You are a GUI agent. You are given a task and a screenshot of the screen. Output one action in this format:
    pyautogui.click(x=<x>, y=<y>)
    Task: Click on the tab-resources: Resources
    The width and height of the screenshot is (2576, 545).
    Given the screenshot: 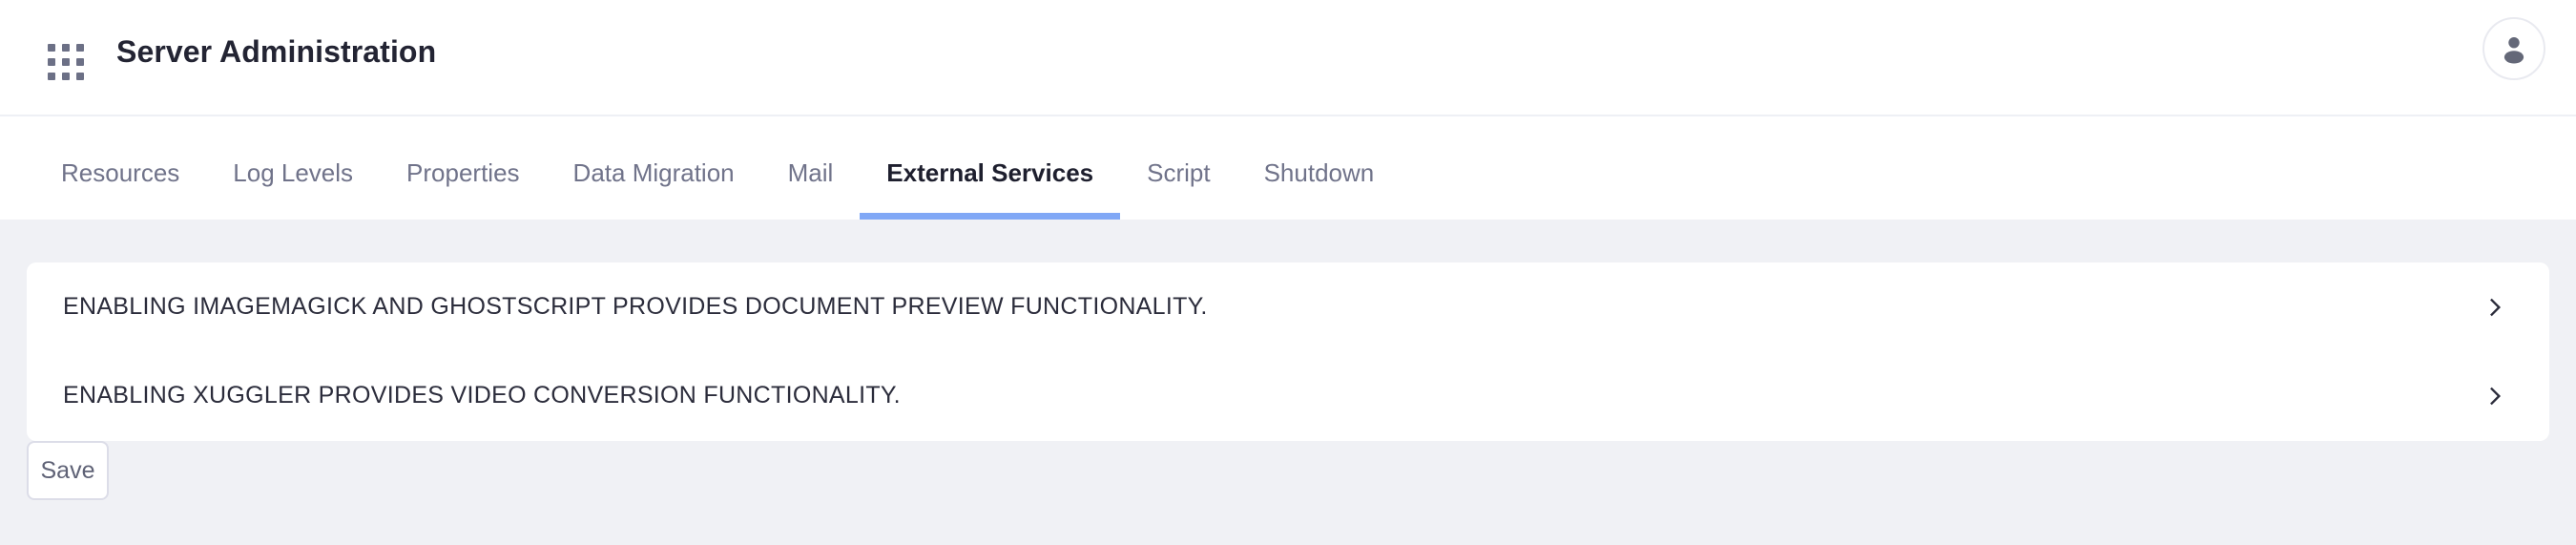 What is the action you would take?
    pyautogui.click(x=120, y=168)
    